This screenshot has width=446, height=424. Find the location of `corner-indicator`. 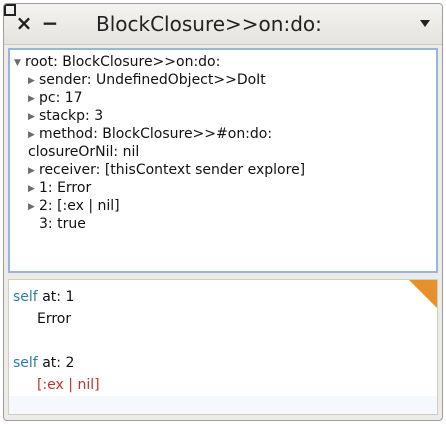

corner-indicator is located at coordinates (423, 294).